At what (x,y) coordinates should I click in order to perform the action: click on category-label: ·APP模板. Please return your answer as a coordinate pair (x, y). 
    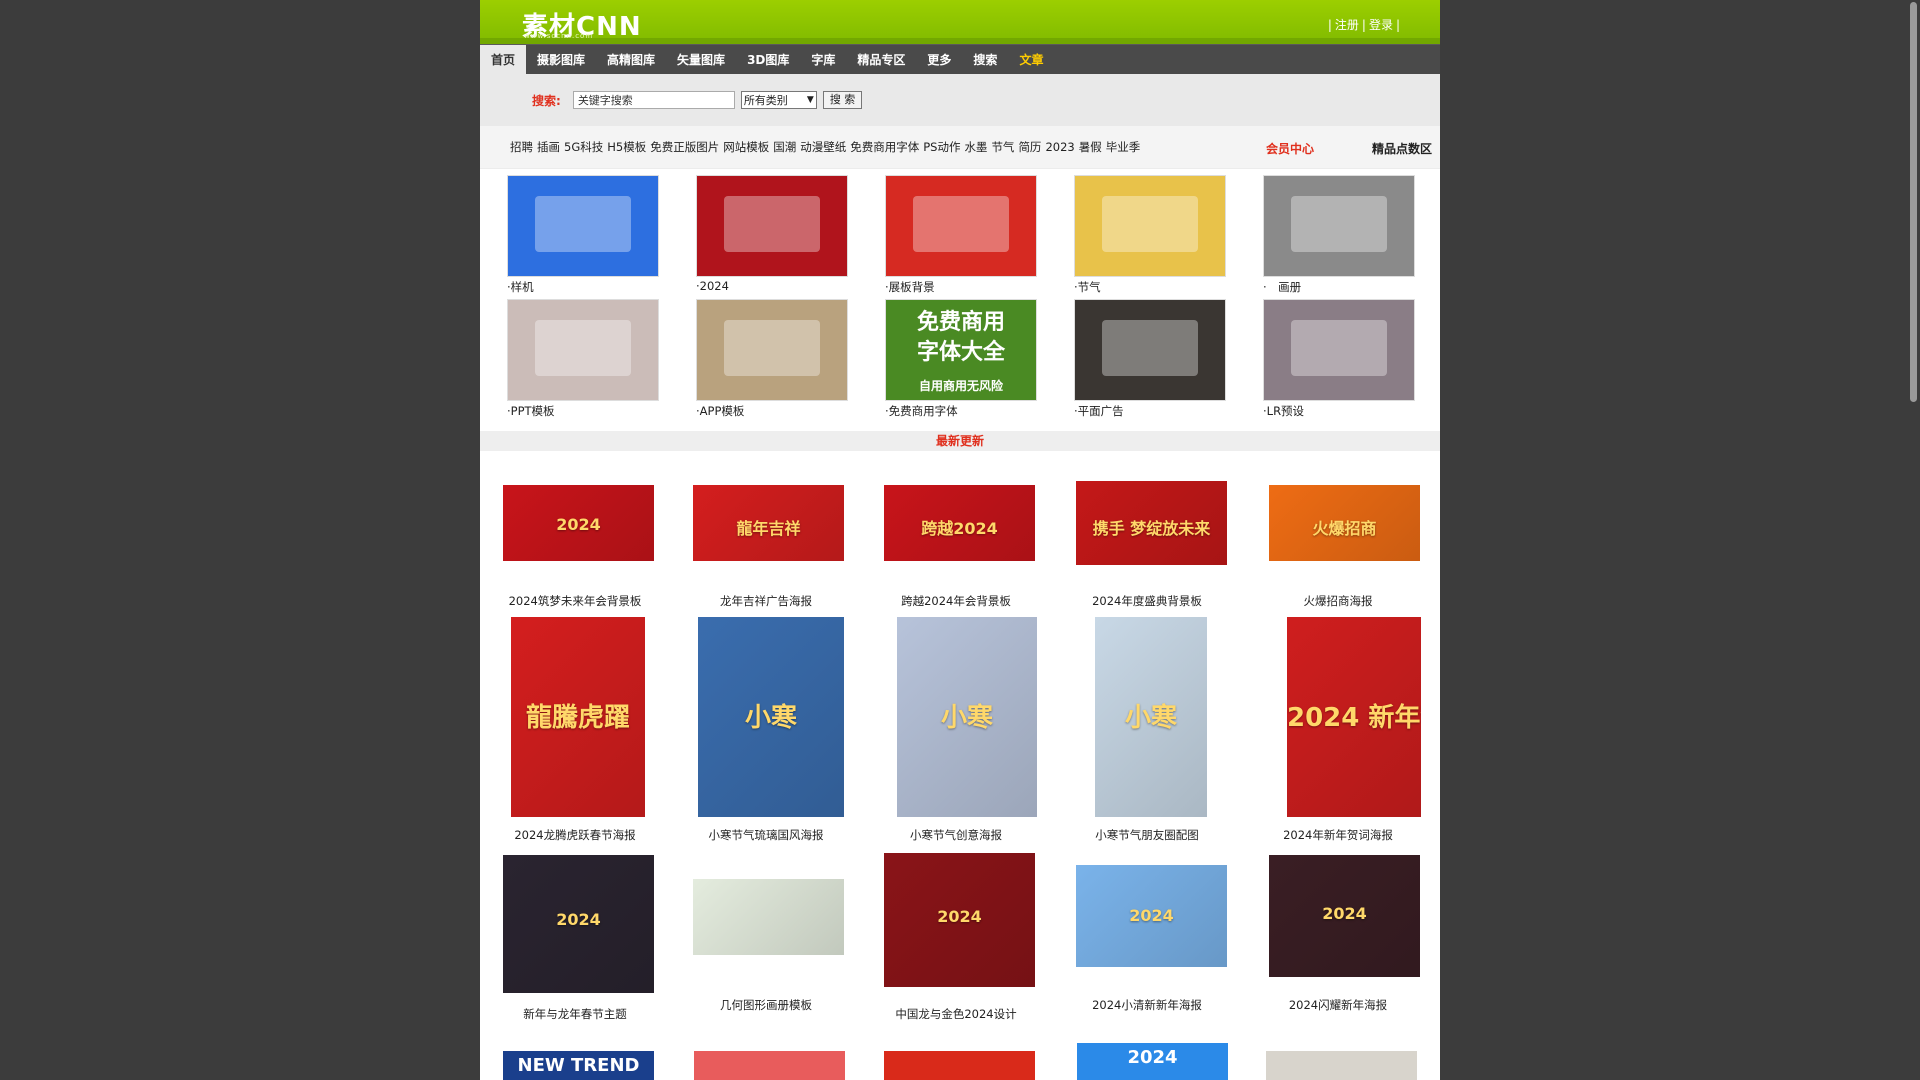
    Looking at the image, I should click on (720, 411).